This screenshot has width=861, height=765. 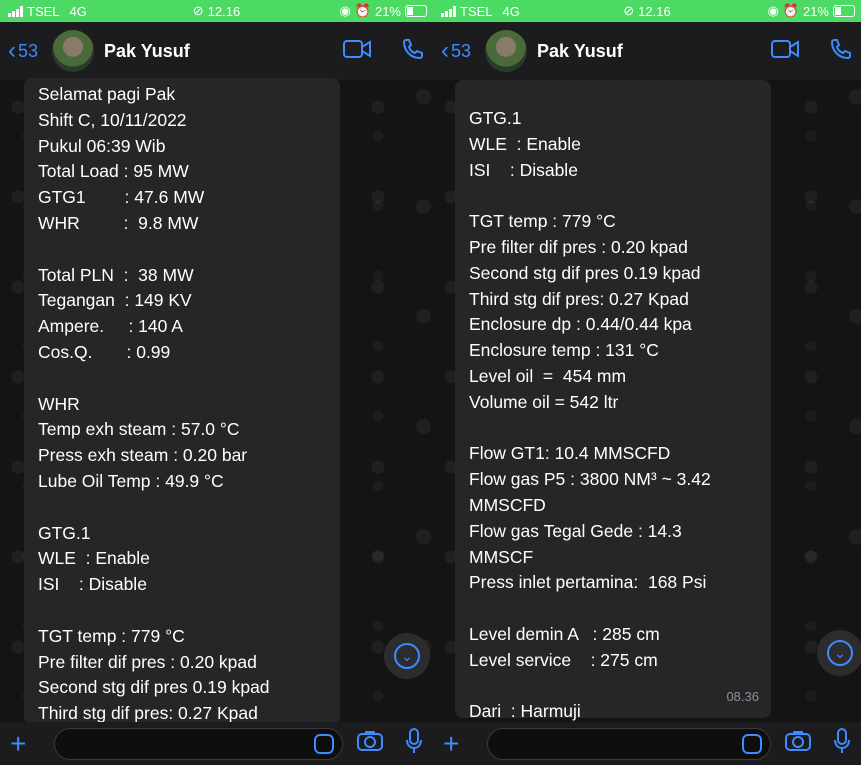 What do you see at coordinates (570, 453) in the screenshot?
I see `message-line: Flow GT1: 10.4 MMSCFD` at bounding box center [570, 453].